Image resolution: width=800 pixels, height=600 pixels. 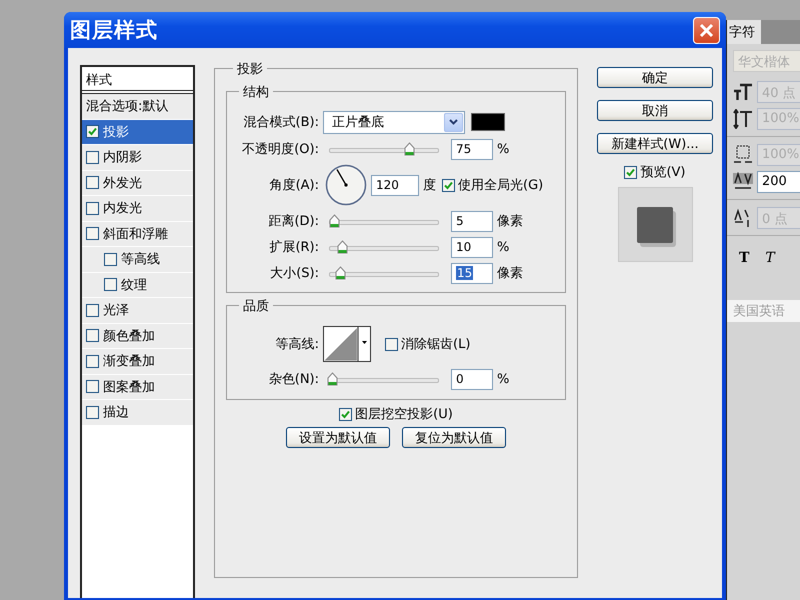 What do you see at coordinates (294, 379) in the screenshot?
I see `field-label: 杂色(N):` at bounding box center [294, 379].